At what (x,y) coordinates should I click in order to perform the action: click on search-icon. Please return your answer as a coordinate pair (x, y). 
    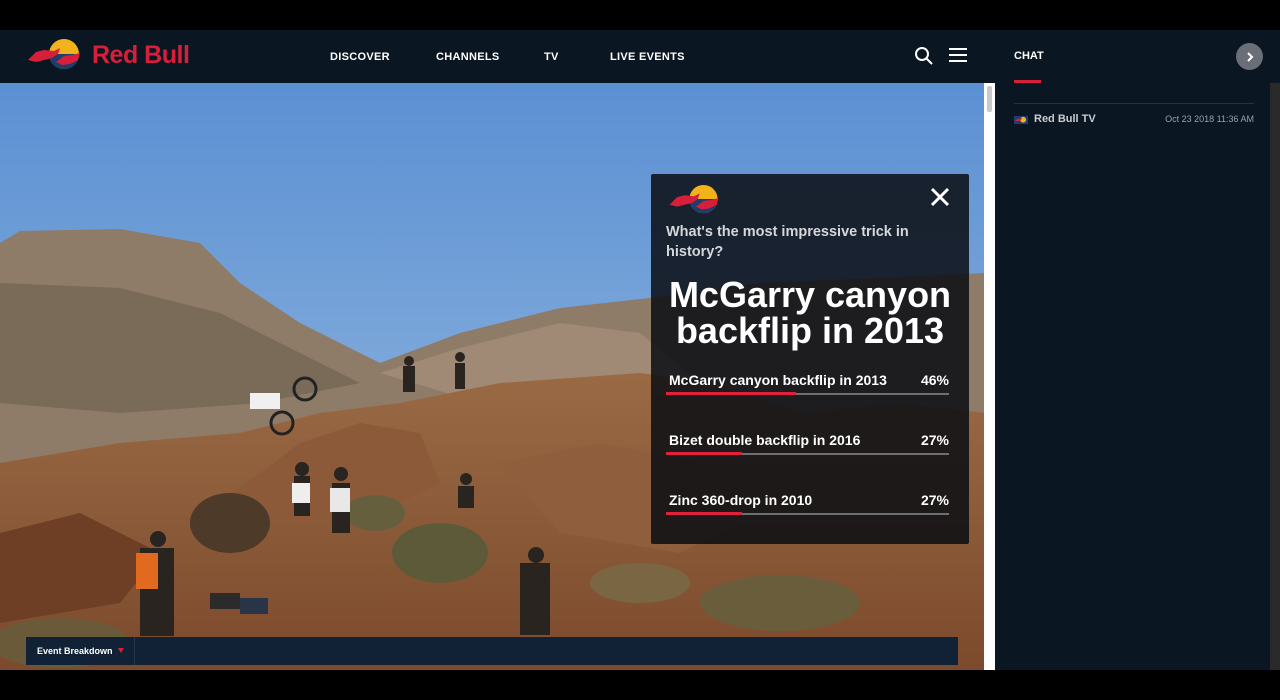
    Looking at the image, I should click on (924, 56).